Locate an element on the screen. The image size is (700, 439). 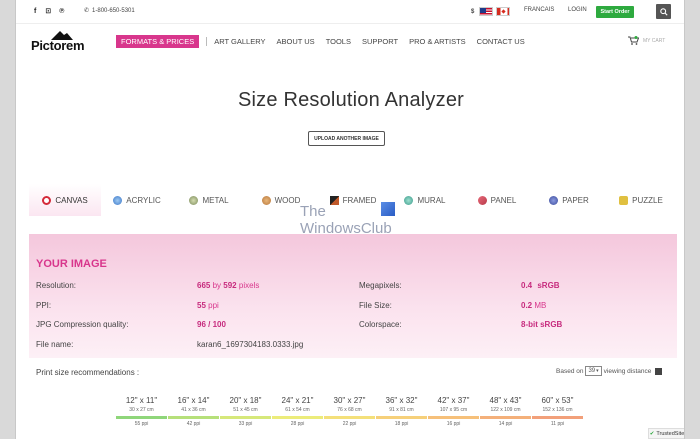
nav-formats-prices: FORMATS & PRICES is located at coordinates (158, 41).